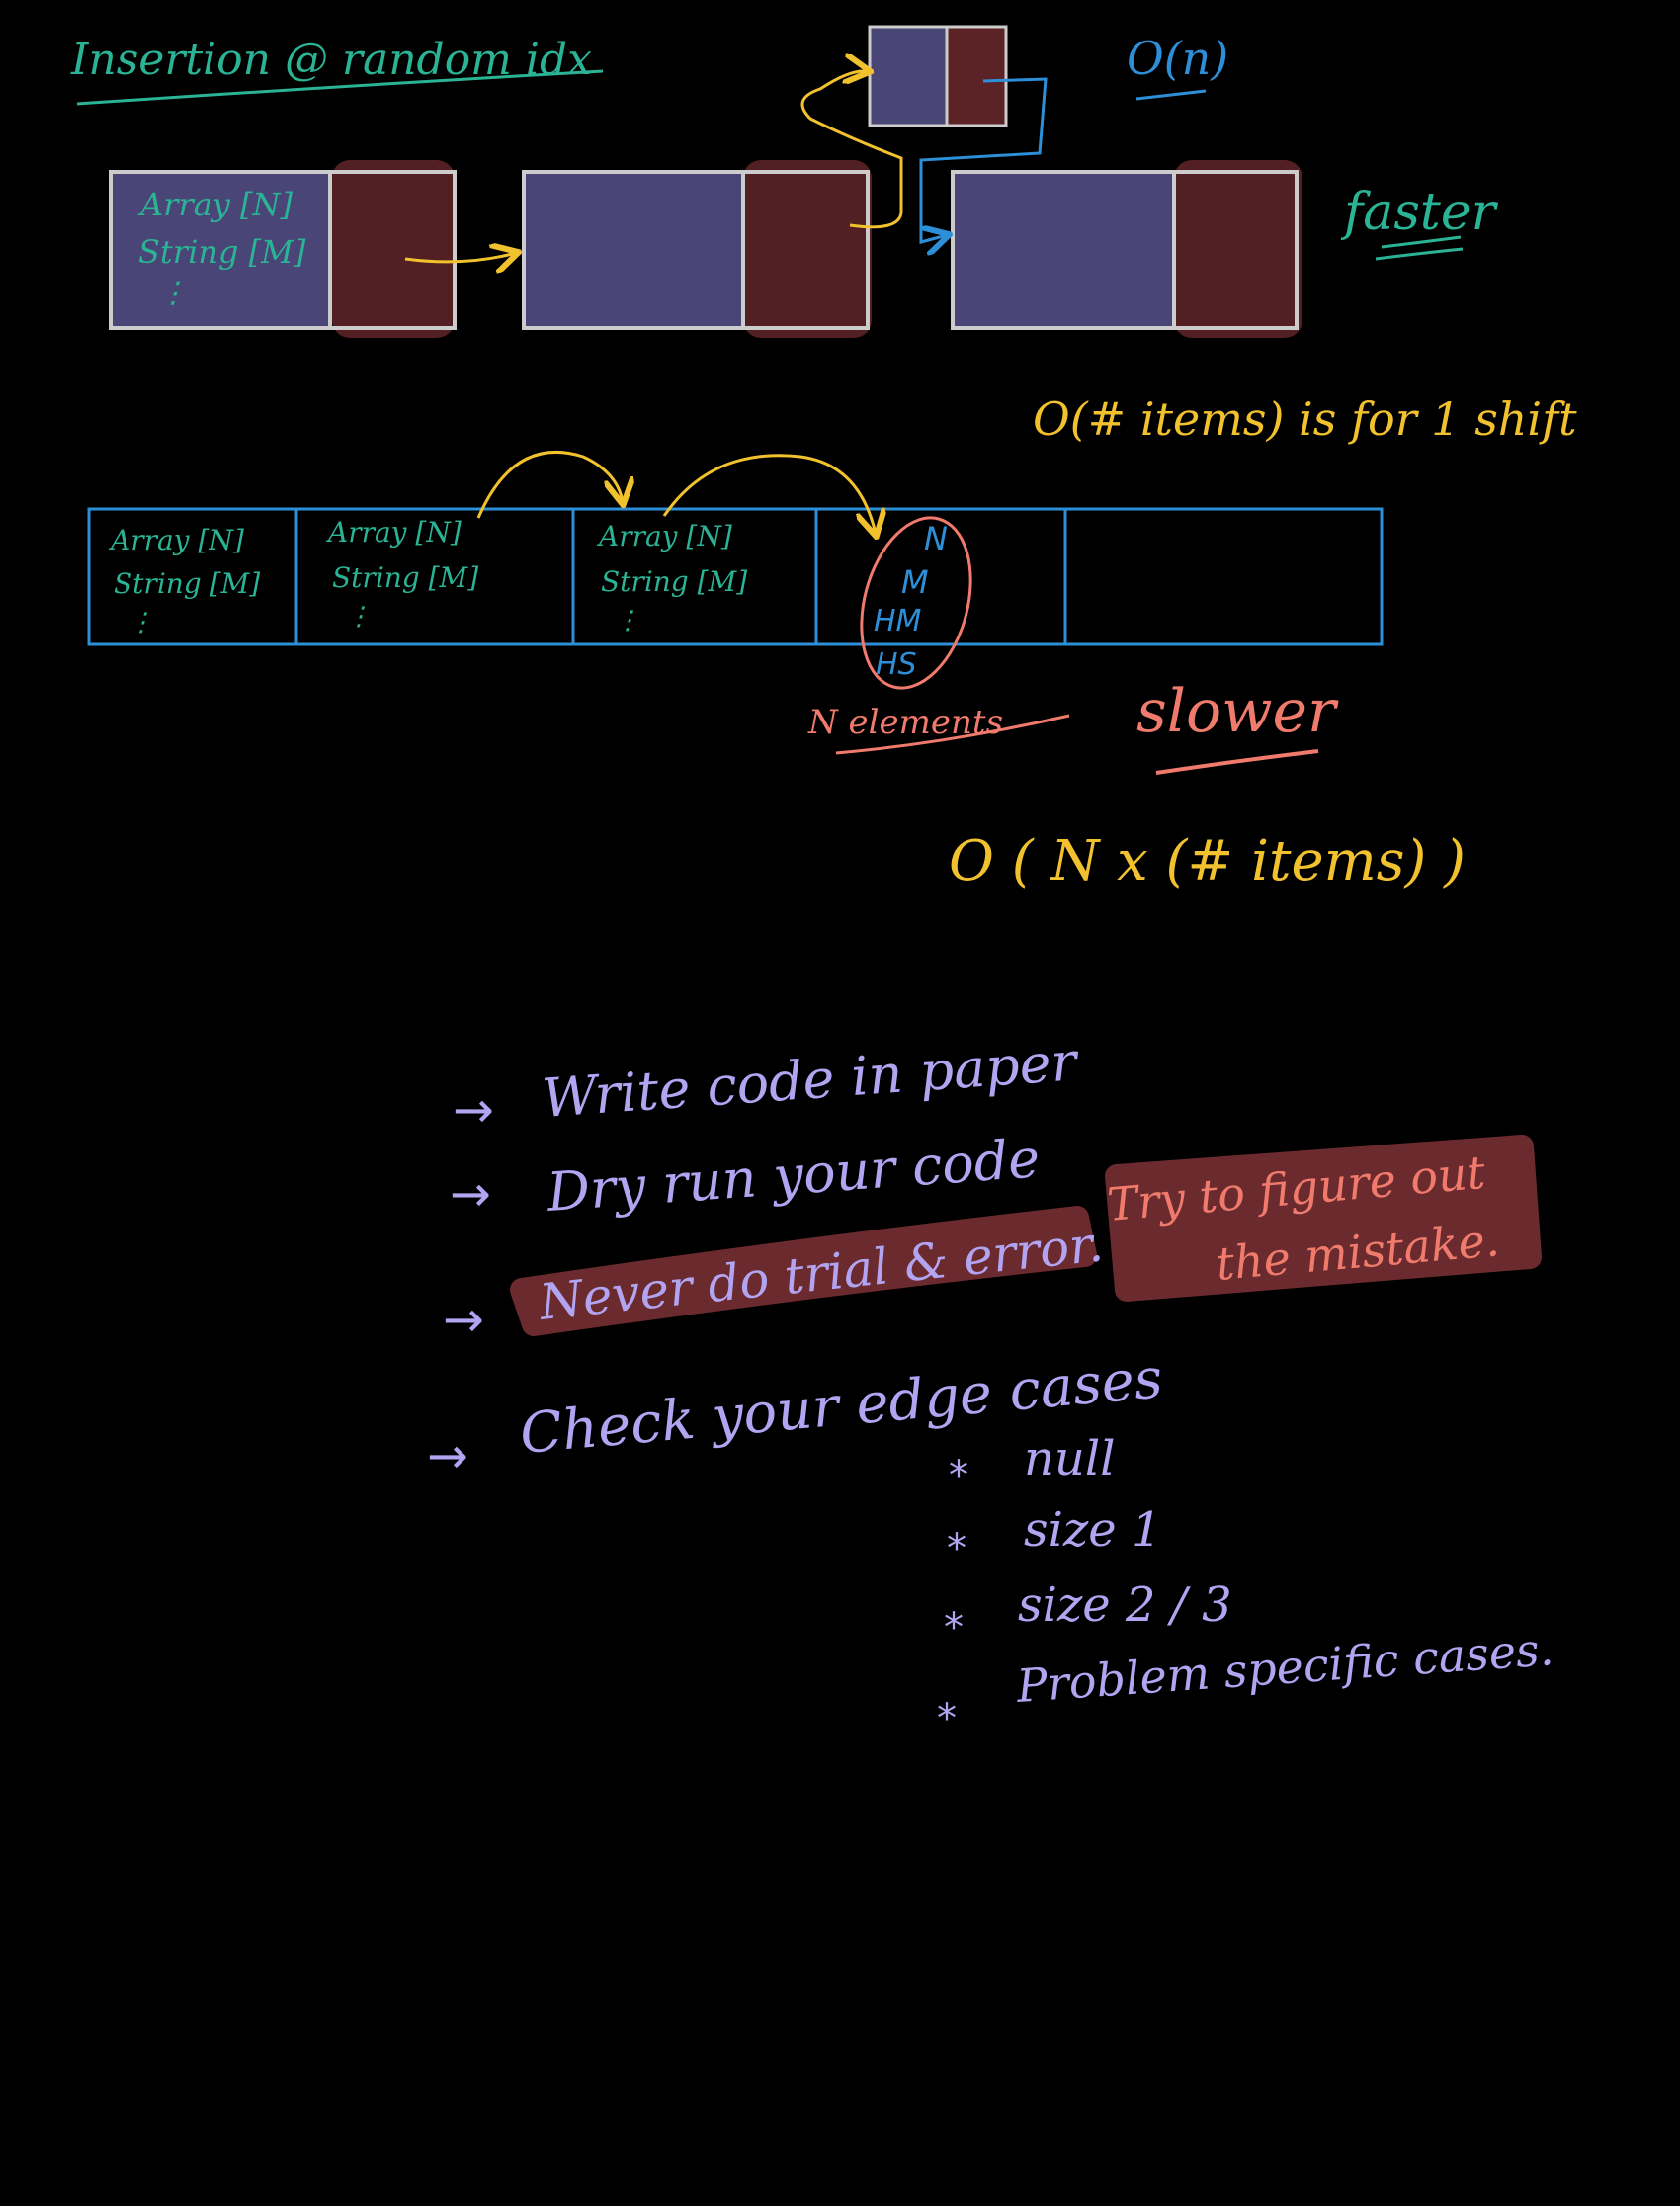 This screenshot has width=1680, height=2206. Describe the element at coordinates (627, 621) in the screenshot. I see `array-cell3-line3: ⋮` at that location.